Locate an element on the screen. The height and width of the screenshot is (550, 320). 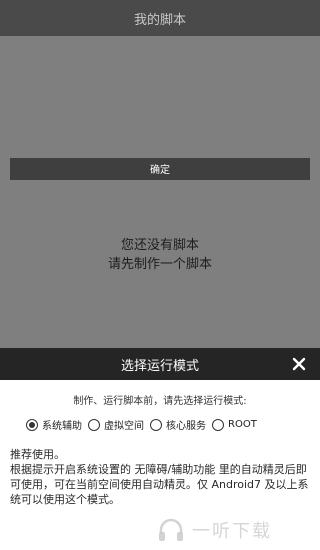
dialog-prompt: 制作、运行脚本前，请先选择运行模式: is located at coordinates (160, 401).